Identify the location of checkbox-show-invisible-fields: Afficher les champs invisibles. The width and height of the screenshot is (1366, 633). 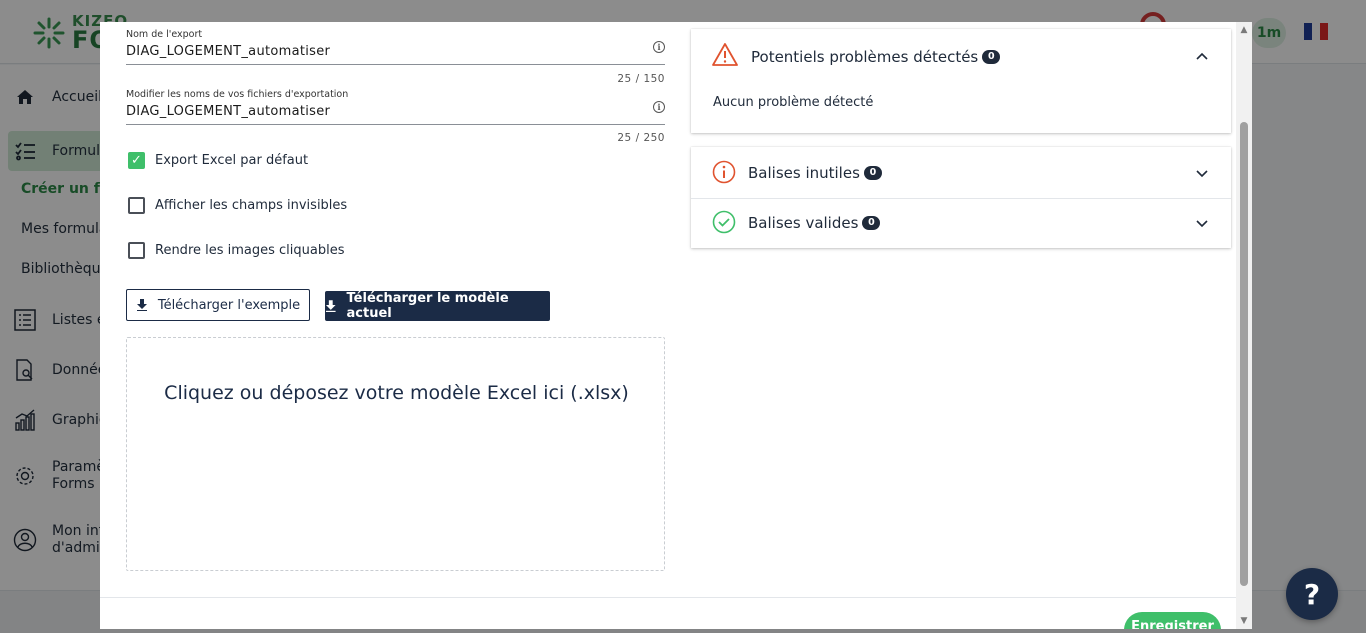
(237, 205).